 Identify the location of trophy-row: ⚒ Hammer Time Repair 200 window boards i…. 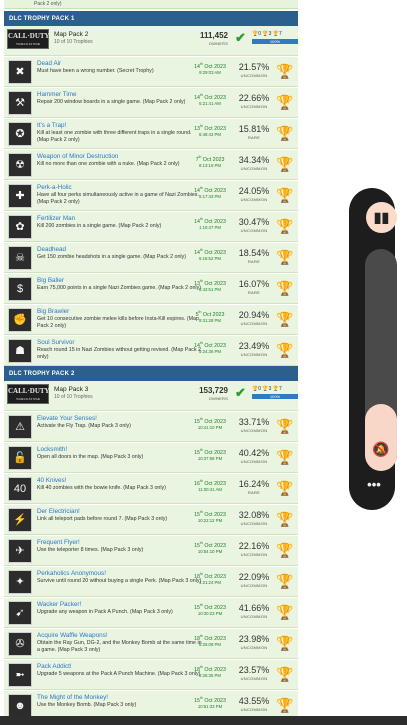
(151, 103).